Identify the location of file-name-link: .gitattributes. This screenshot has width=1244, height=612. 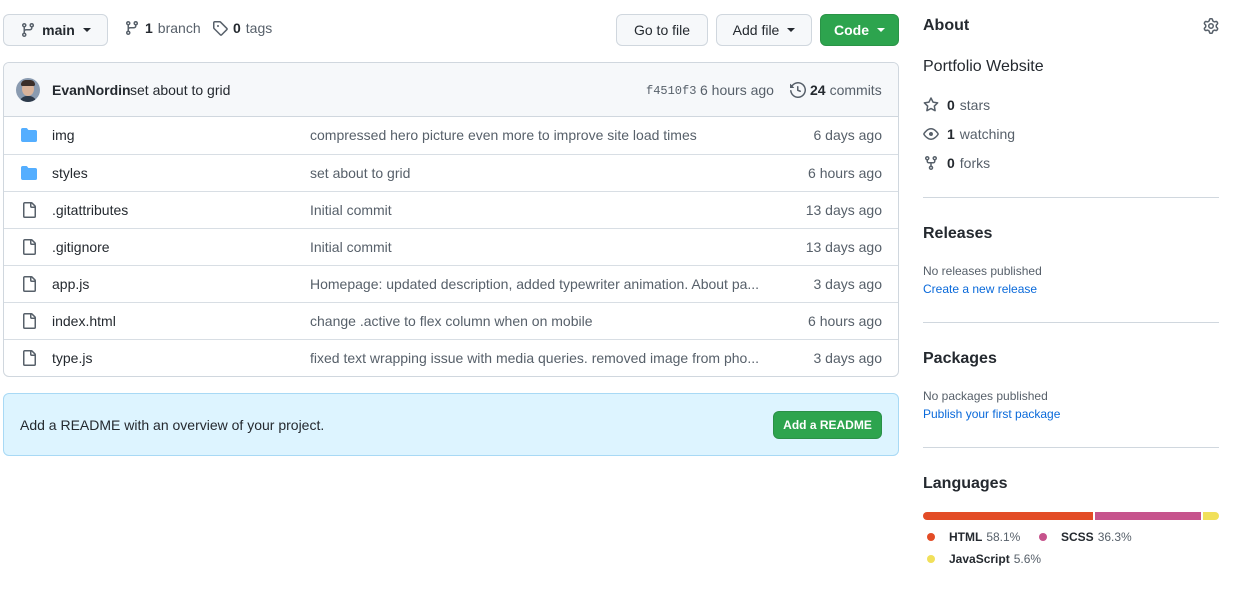
(90, 210).